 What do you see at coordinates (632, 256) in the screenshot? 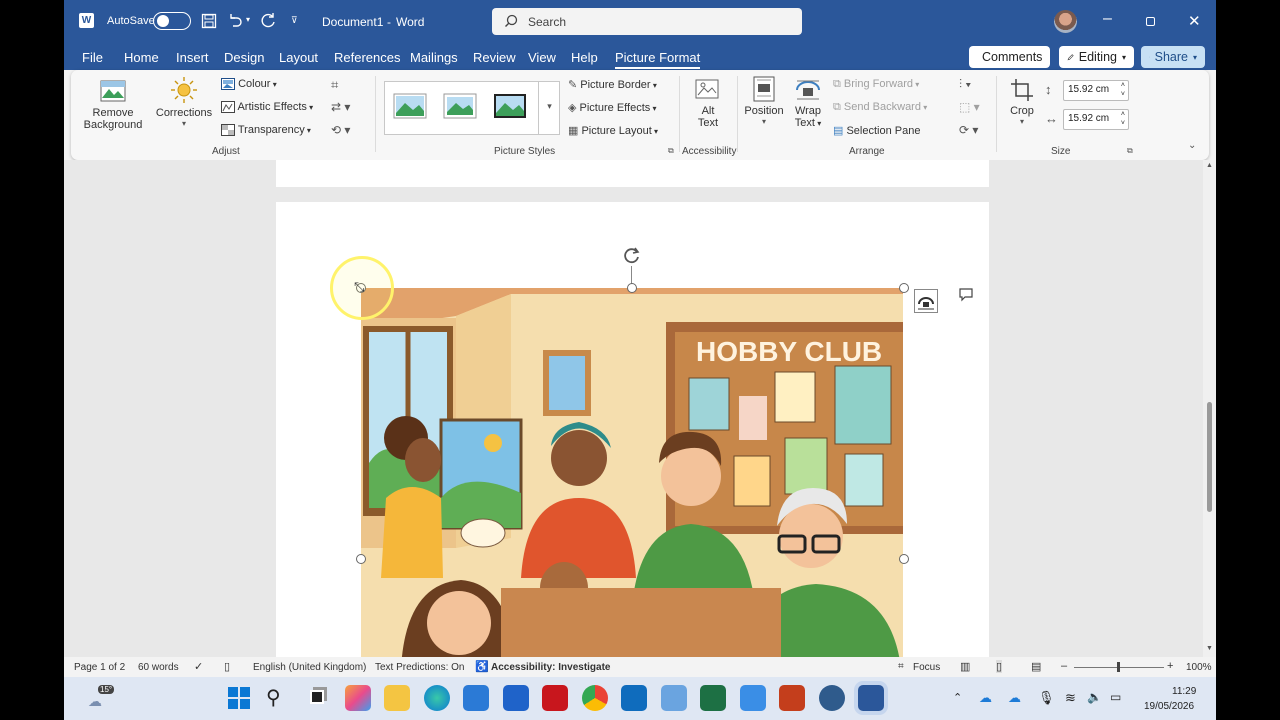
I see `rotate-handle-icon` at bounding box center [632, 256].